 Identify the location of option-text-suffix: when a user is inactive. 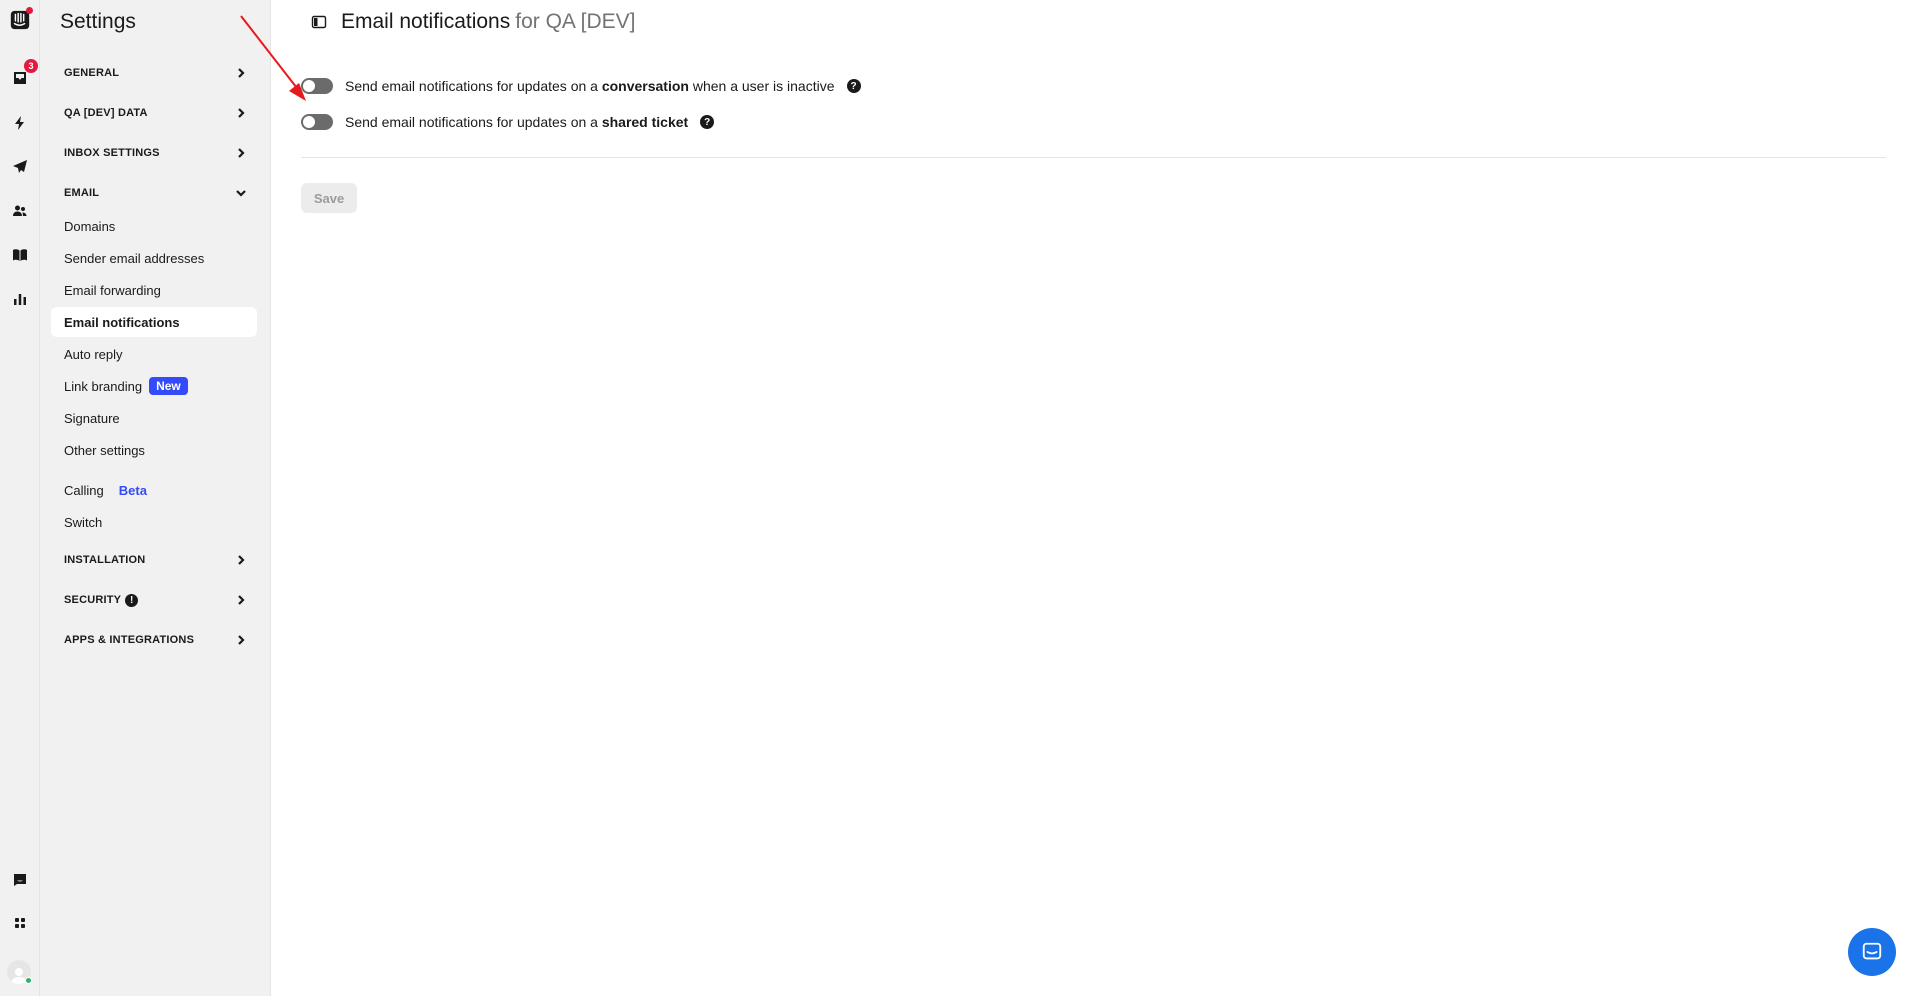
(761, 86).